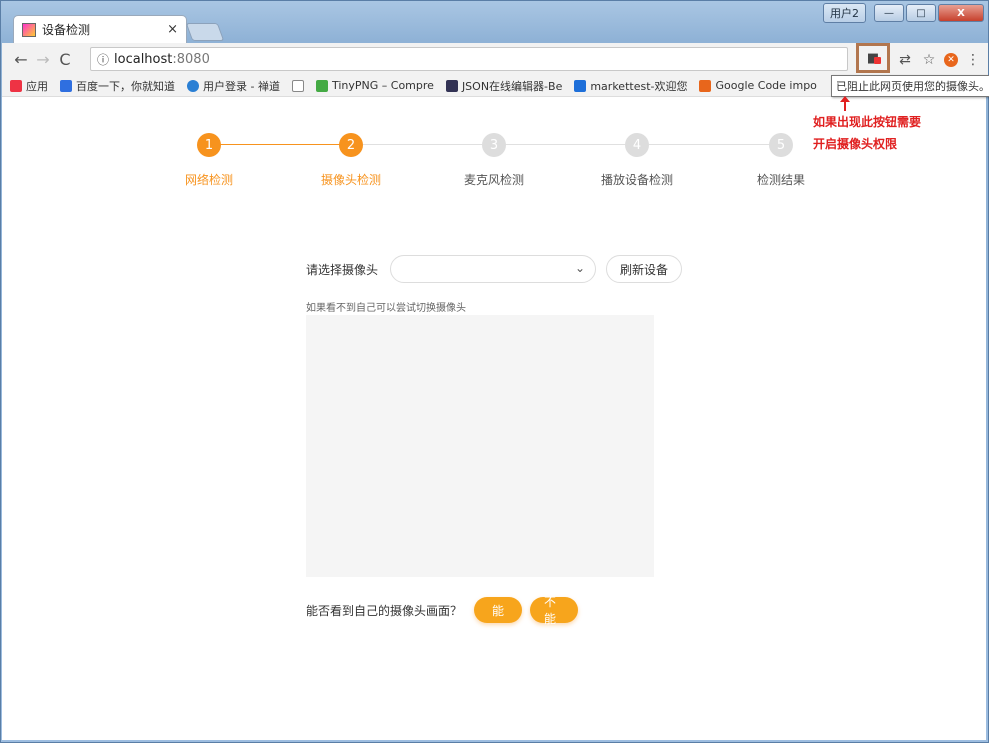 The width and height of the screenshot is (989, 743). I want to click on gitlab-fox-icon, so click(705, 85).